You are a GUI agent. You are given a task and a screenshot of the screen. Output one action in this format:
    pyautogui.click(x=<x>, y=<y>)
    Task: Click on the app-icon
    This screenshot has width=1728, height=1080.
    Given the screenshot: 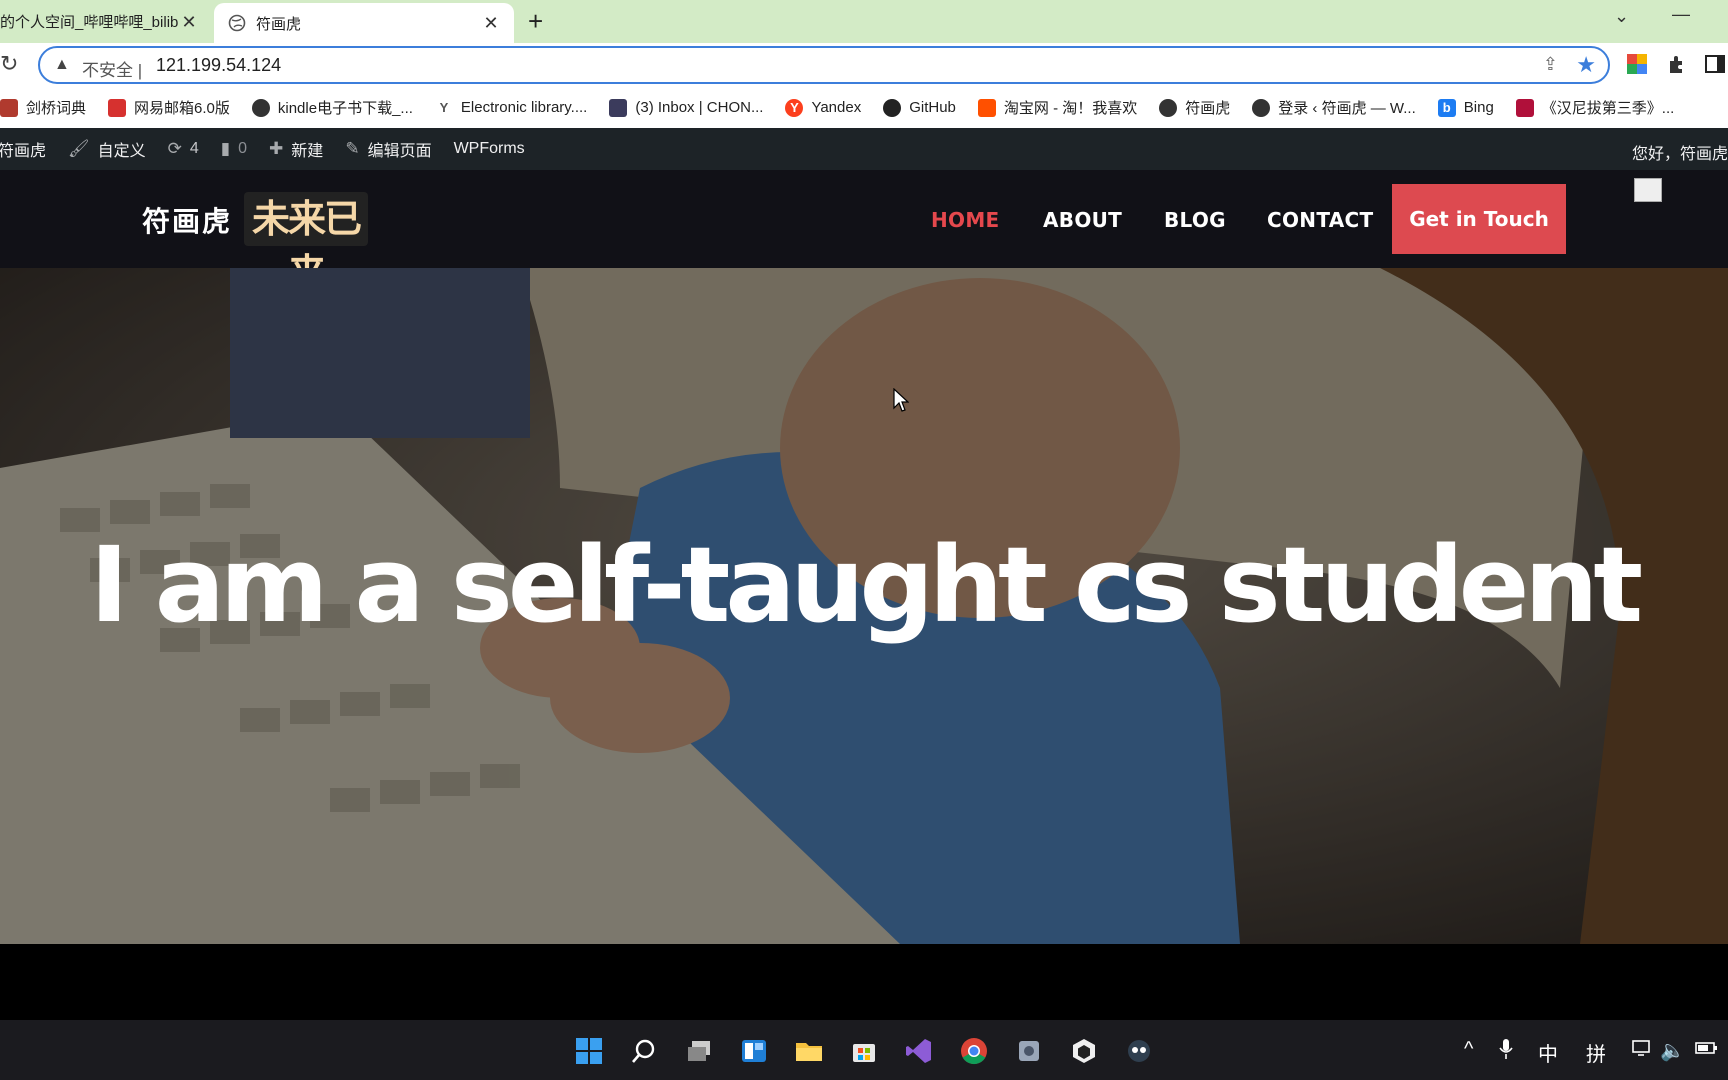 What is the action you would take?
    pyautogui.click(x=1029, y=1051)
    